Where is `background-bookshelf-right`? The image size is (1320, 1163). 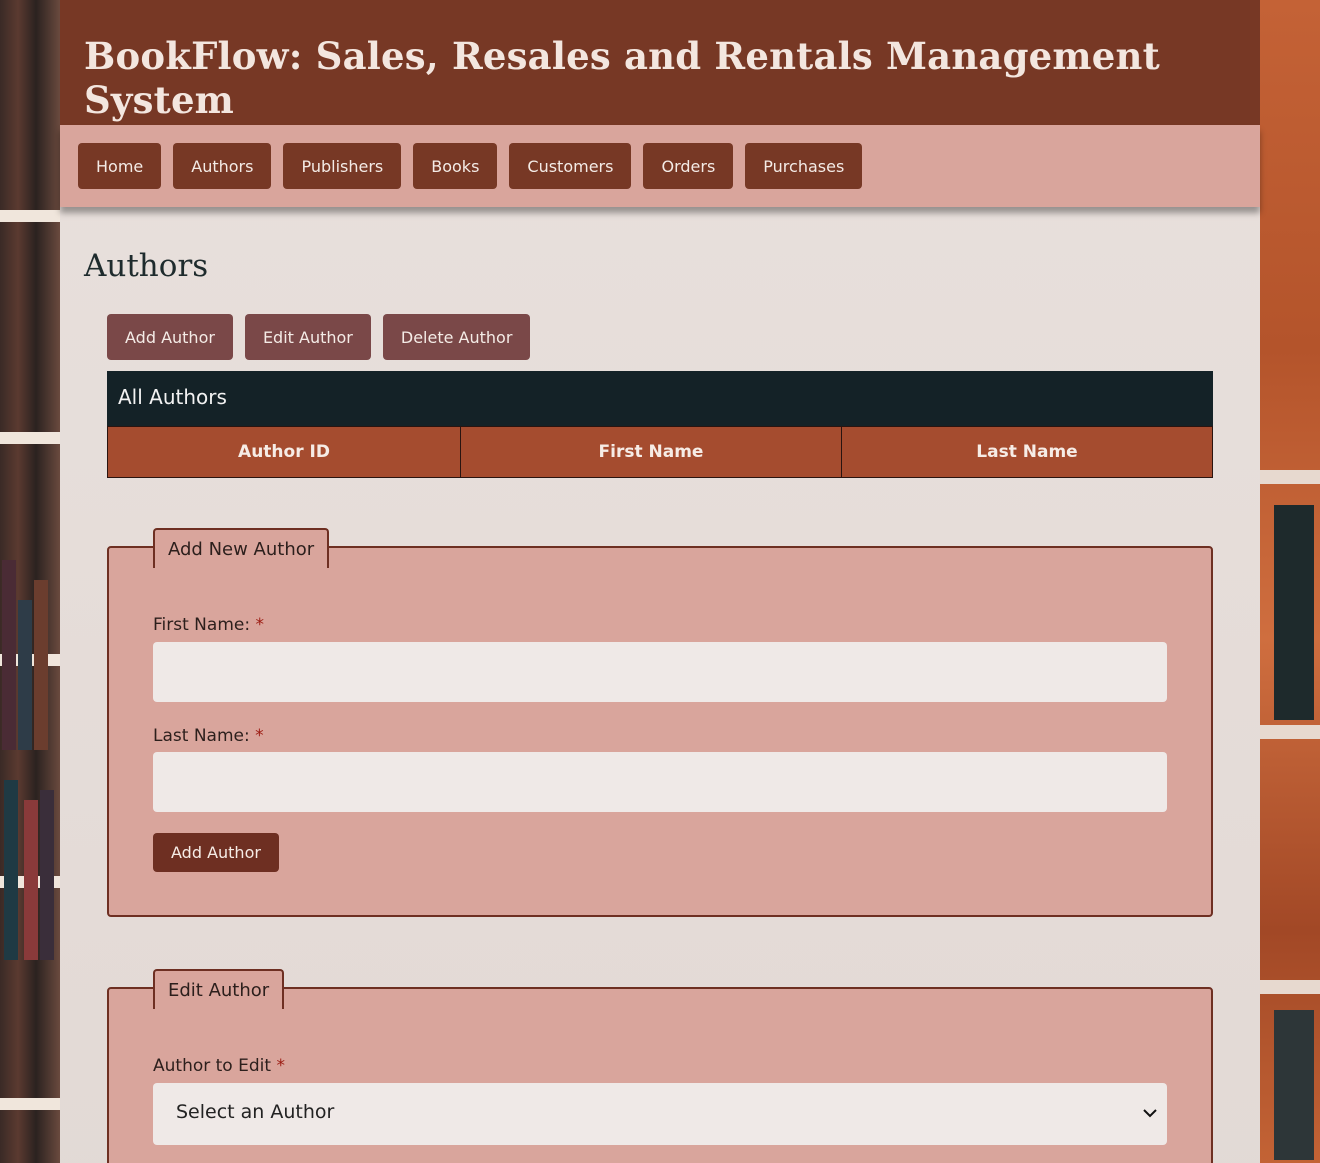
background-bookshelf-right is located at coordinates (1290, 581).